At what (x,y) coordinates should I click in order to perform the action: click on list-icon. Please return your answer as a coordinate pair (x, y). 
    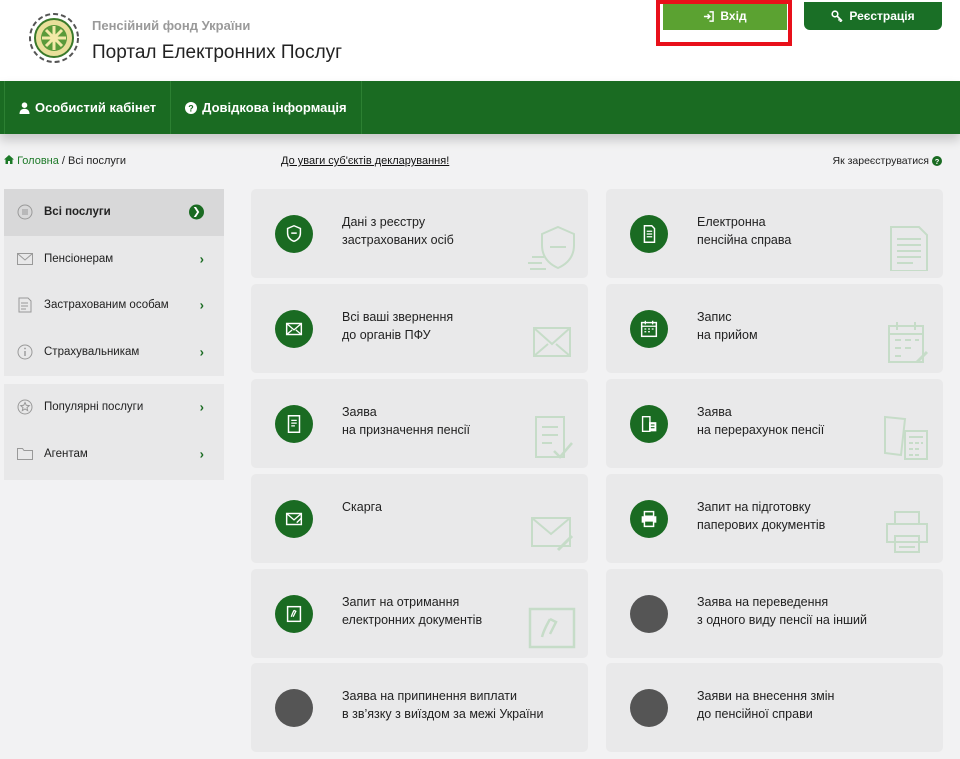
    Looking at the image, I should click on (25, 212).